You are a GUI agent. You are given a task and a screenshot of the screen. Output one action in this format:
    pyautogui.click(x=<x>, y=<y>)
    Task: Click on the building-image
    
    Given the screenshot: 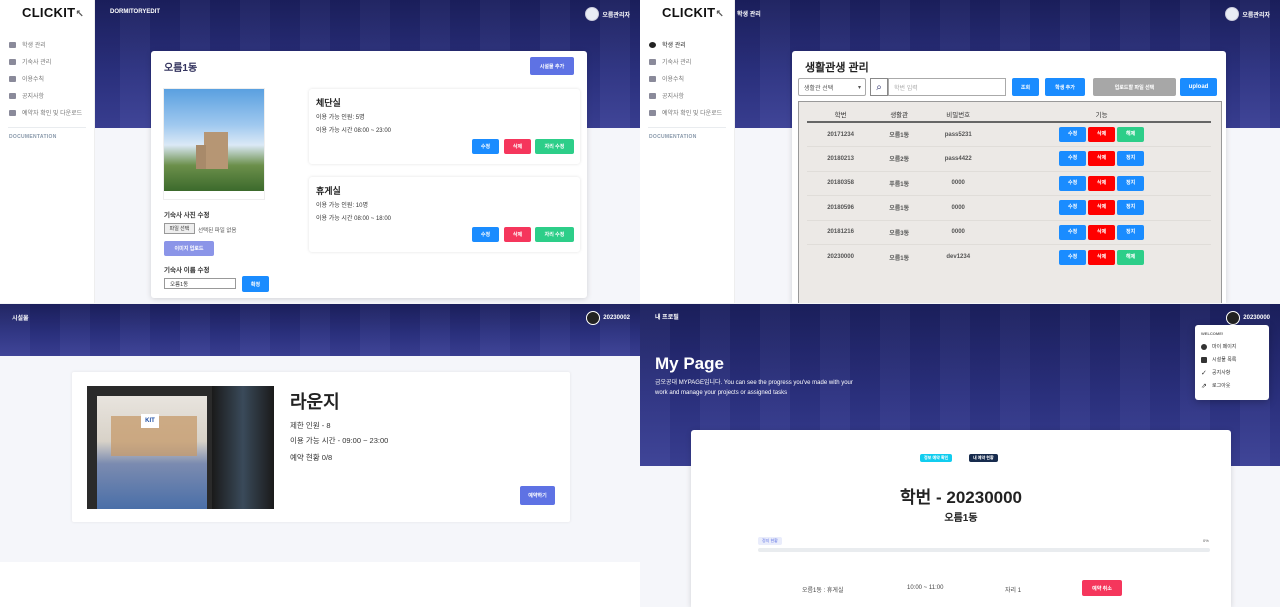 What is the action you would take?
    pyautogui.click(x=216, y=150)
    